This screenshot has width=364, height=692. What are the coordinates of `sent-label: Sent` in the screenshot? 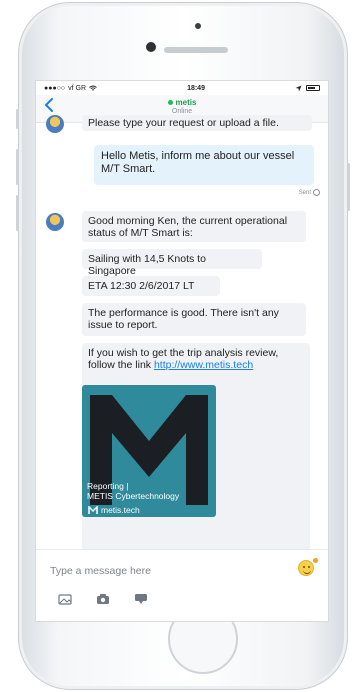 It's located at (304, 192).